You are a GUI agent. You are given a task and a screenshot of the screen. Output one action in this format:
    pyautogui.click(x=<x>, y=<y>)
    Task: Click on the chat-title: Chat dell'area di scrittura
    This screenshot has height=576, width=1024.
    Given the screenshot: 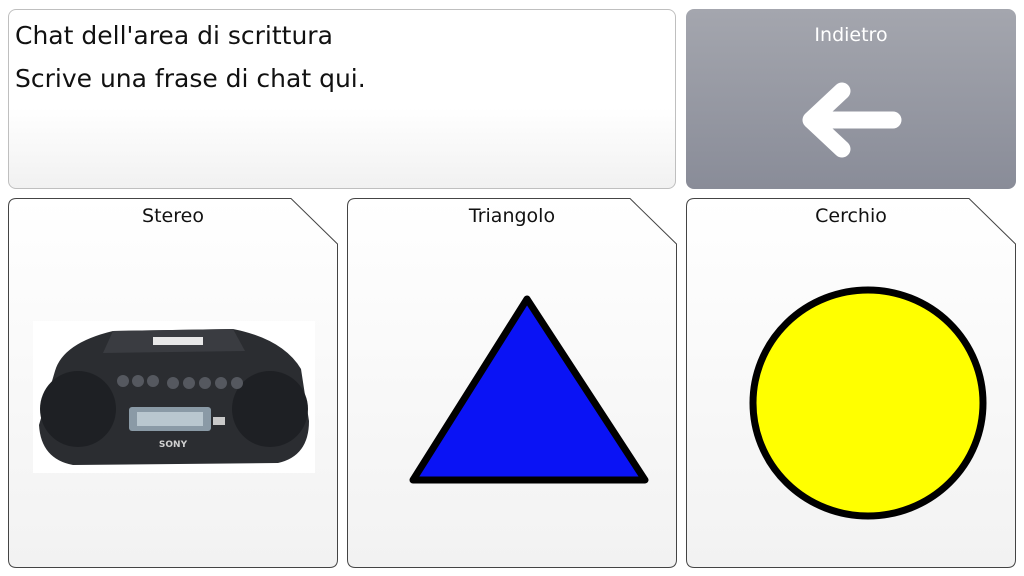 What is the action you would take?
    pyautogui.click(x=174, y=35)
    